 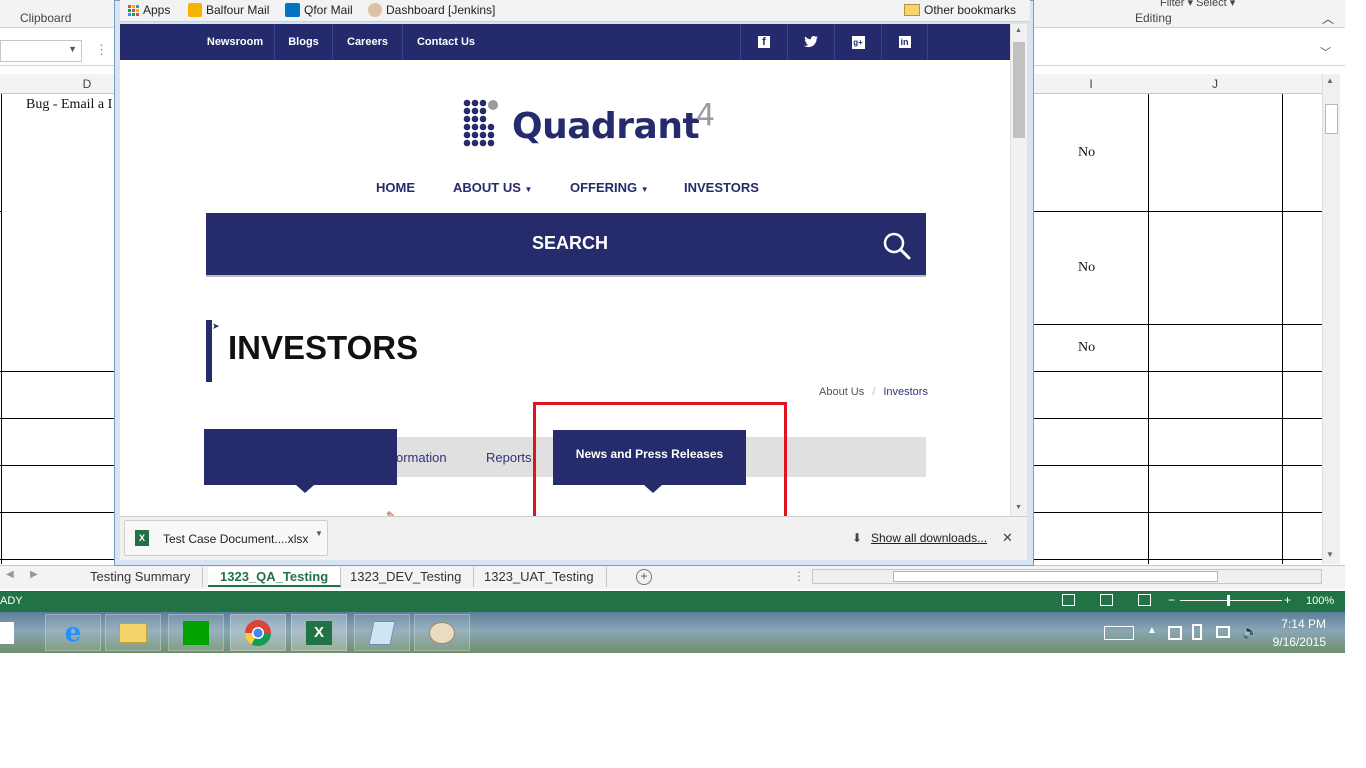 I want to click on add-sheet-icon: +, so click(x=644, y=577).